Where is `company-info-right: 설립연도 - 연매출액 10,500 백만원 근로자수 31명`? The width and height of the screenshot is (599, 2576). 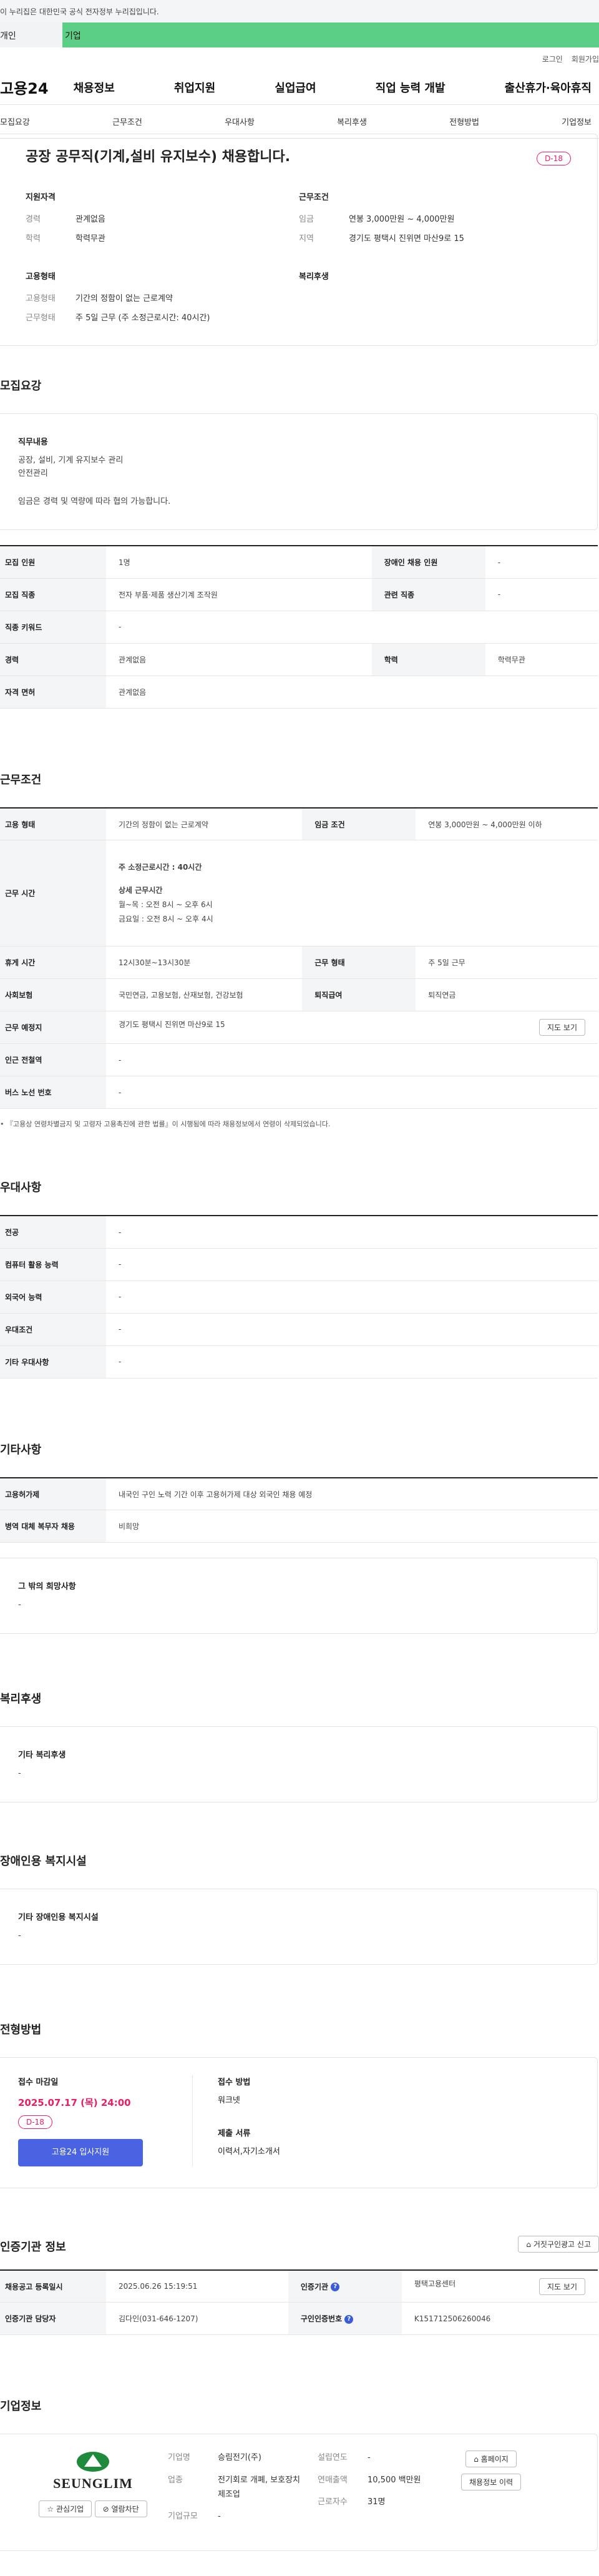
company-info-right: 설립연도 - 연매출액 10,500 백만원 근로자수 31명 is located at coordinates (389, 2484).